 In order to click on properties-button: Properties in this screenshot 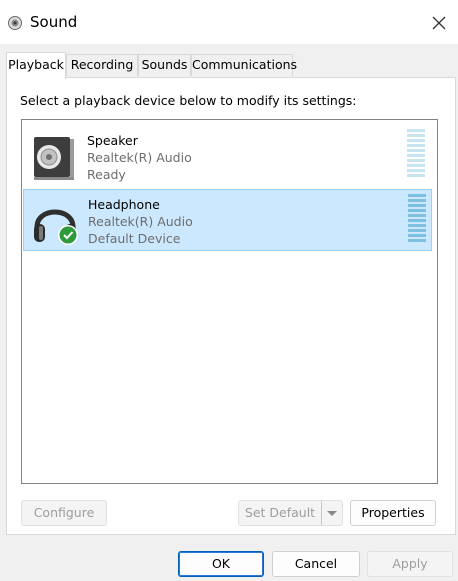, I will do `click(393, 513)`.